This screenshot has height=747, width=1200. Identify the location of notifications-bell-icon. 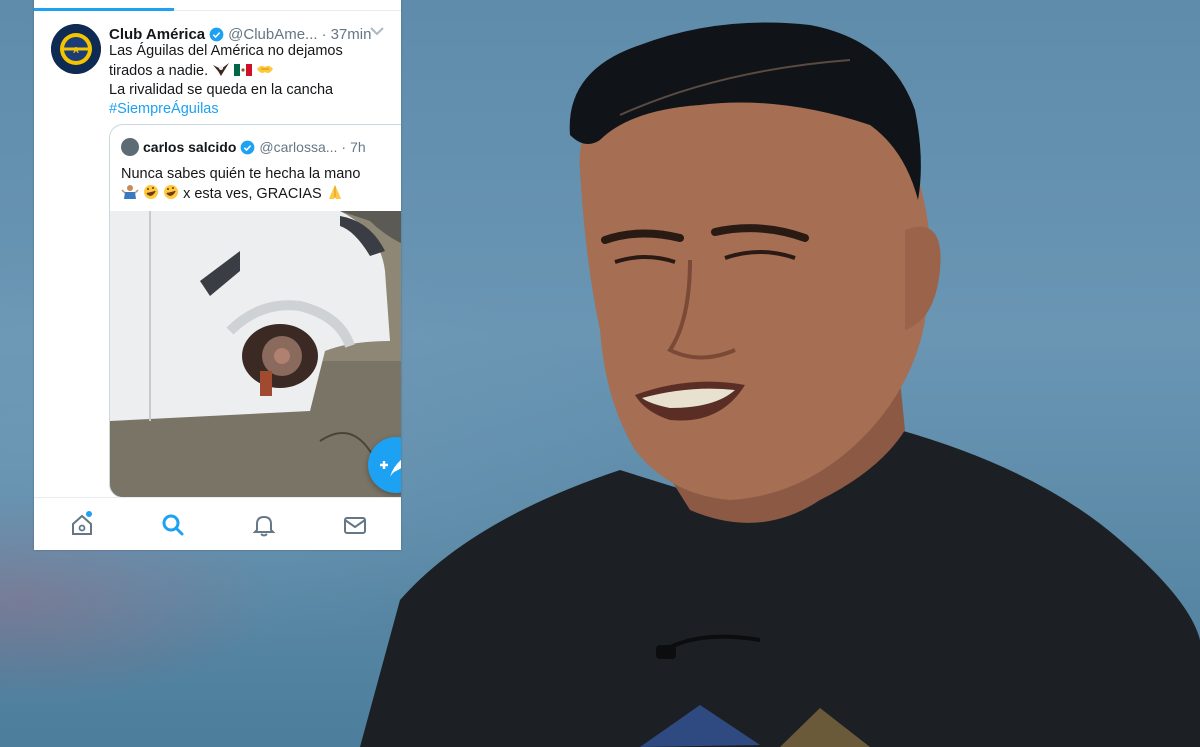
(264, 525).